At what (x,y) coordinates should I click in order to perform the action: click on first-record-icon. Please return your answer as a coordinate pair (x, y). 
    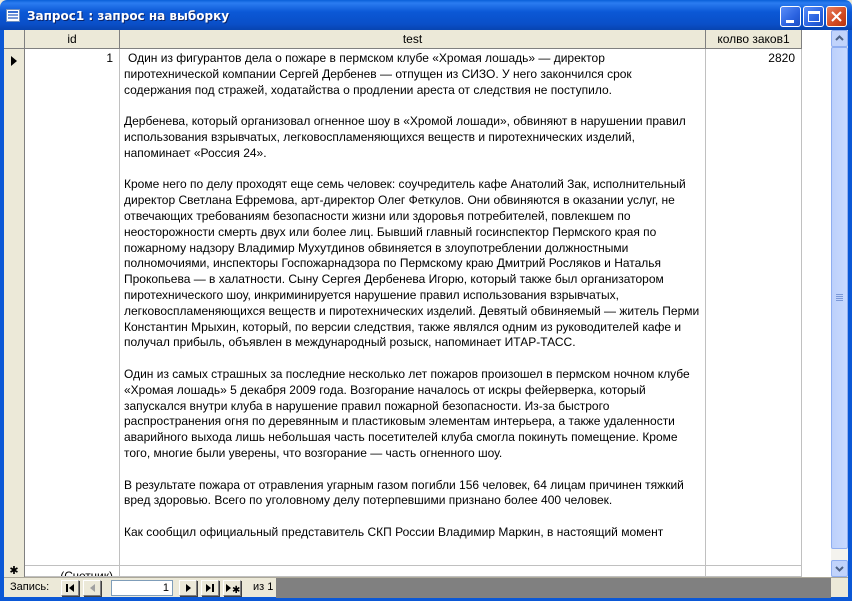
    Looking at the image, I should click on (70, 588).